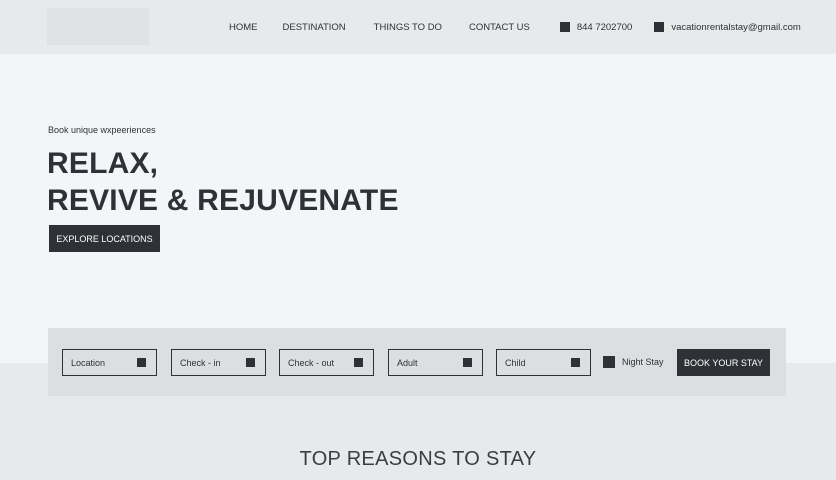 Image resolution: width=836 pixels, height=480 pixels. I want to click on phone-number: 844 7202700, so click(604, 27).